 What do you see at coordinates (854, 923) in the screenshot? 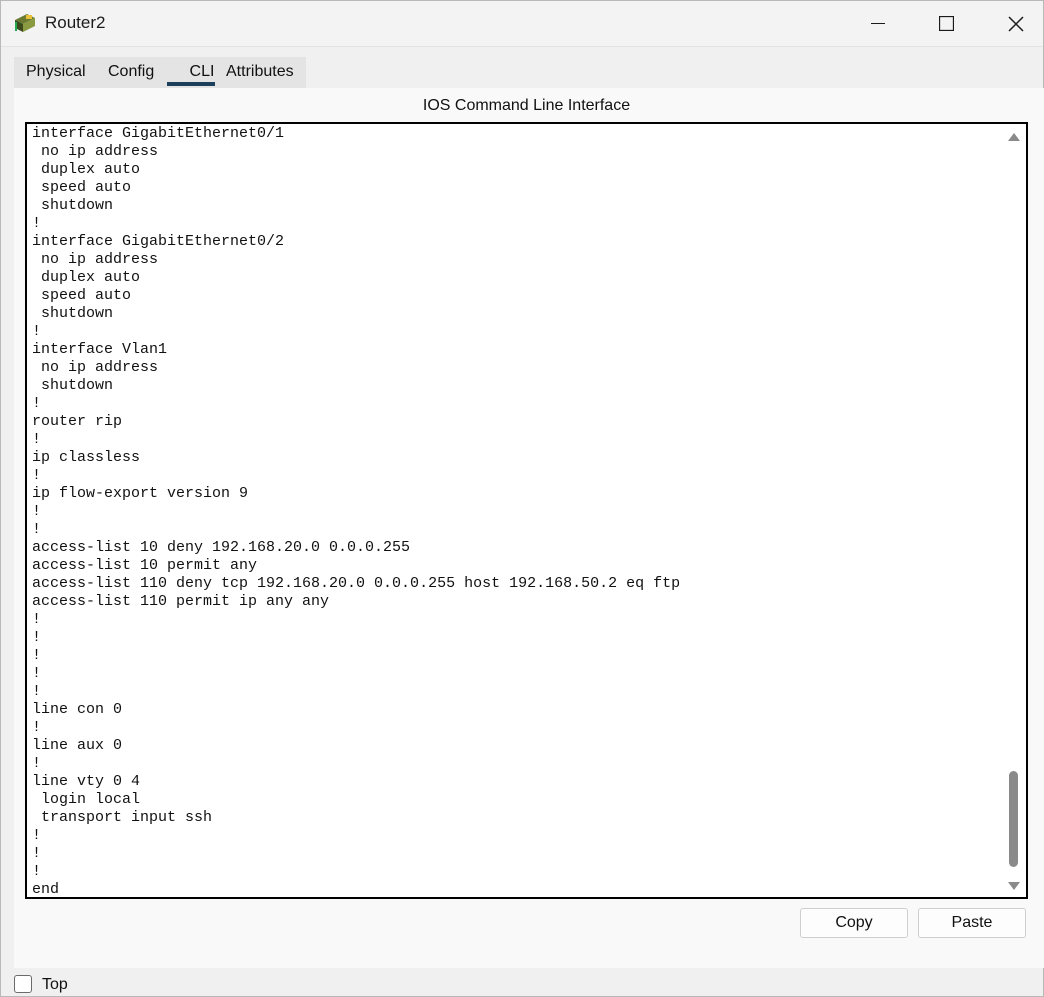
I see `copy-button: Copy` at bounding box center [854, 923].